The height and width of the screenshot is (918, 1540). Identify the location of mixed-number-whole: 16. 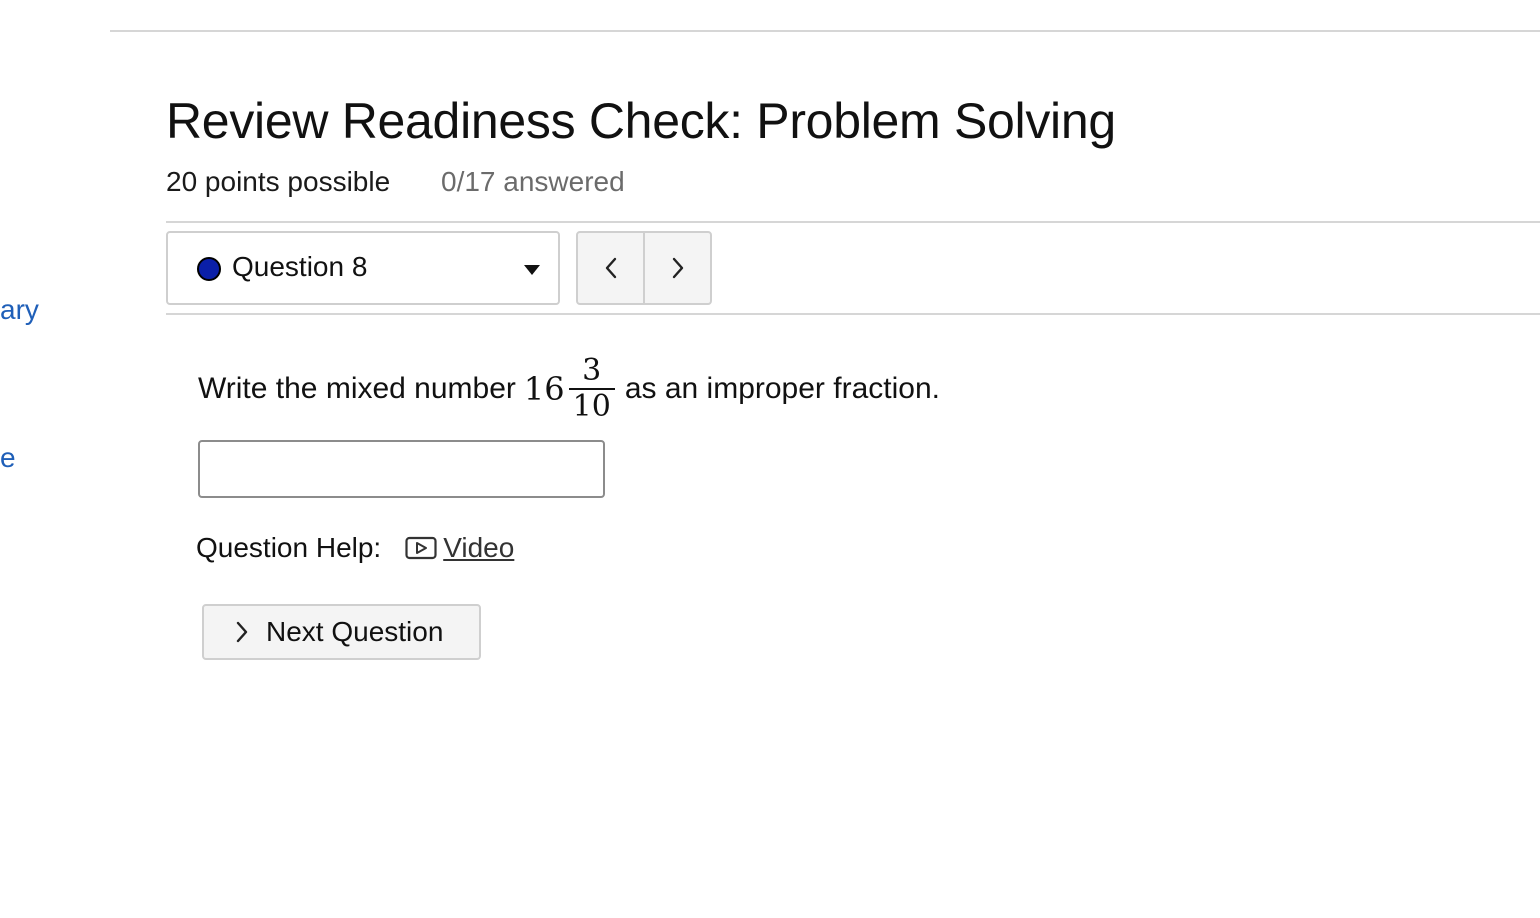
(544, 389).